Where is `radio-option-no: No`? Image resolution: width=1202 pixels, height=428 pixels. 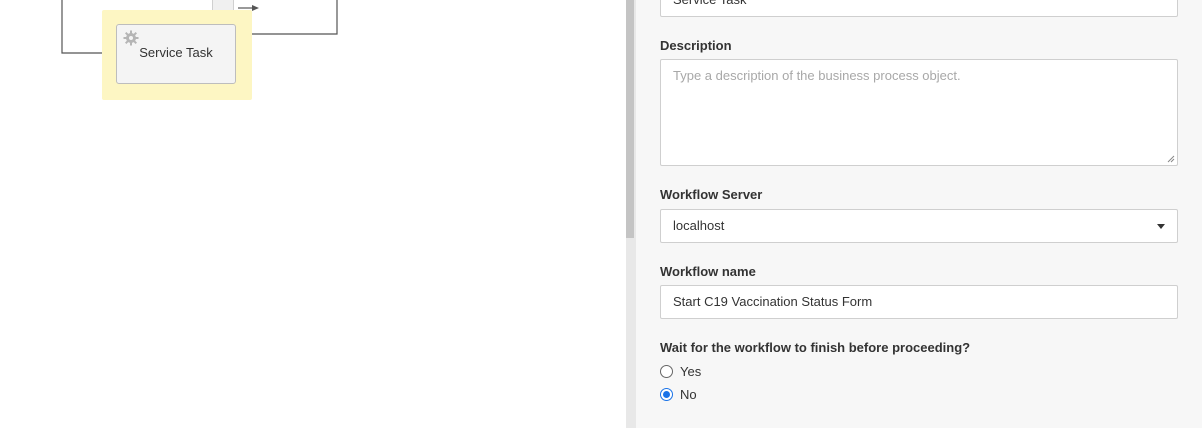
radio-option-no: No is located at coordinates (678, 394).